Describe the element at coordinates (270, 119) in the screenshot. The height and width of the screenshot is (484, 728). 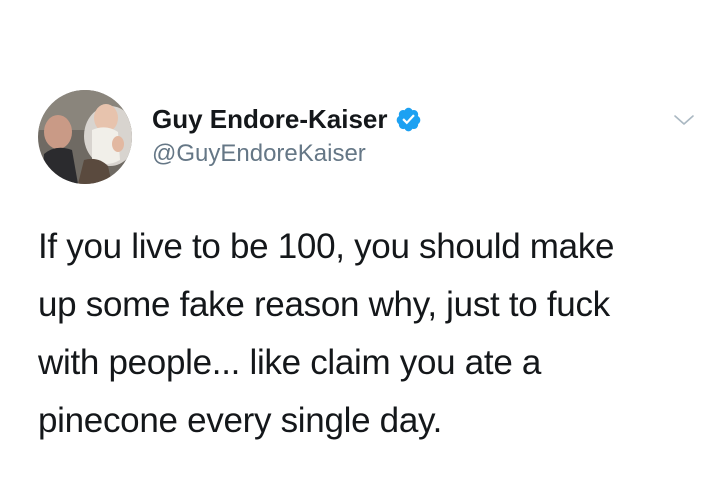
I see `display-name: Guy Endore-Kaiser` at that location.